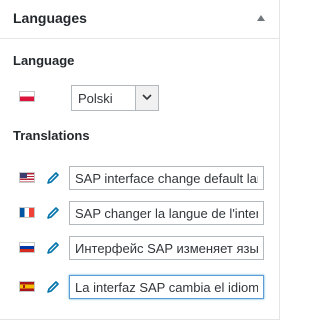  I want to click on ru-flag-icon, so click(27, 247).